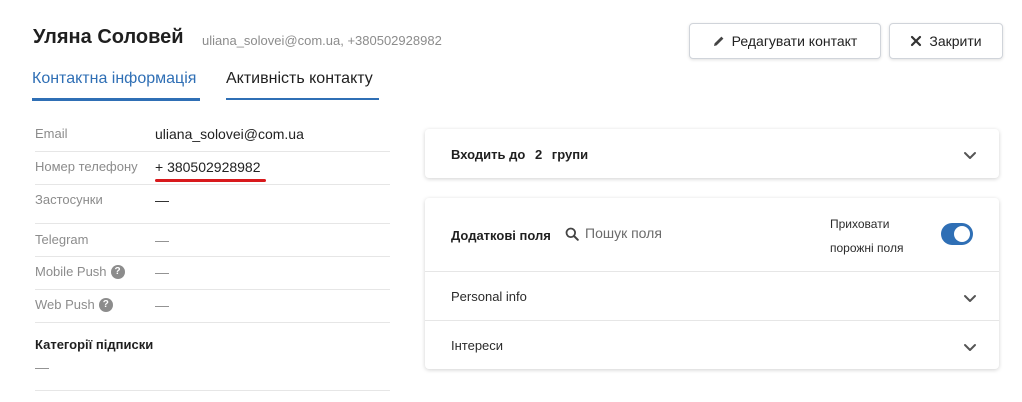 The height and width of the screenshot is (402, 1022). I want to click on tab-contact-activity: Активність контакту, so click(302, 85).